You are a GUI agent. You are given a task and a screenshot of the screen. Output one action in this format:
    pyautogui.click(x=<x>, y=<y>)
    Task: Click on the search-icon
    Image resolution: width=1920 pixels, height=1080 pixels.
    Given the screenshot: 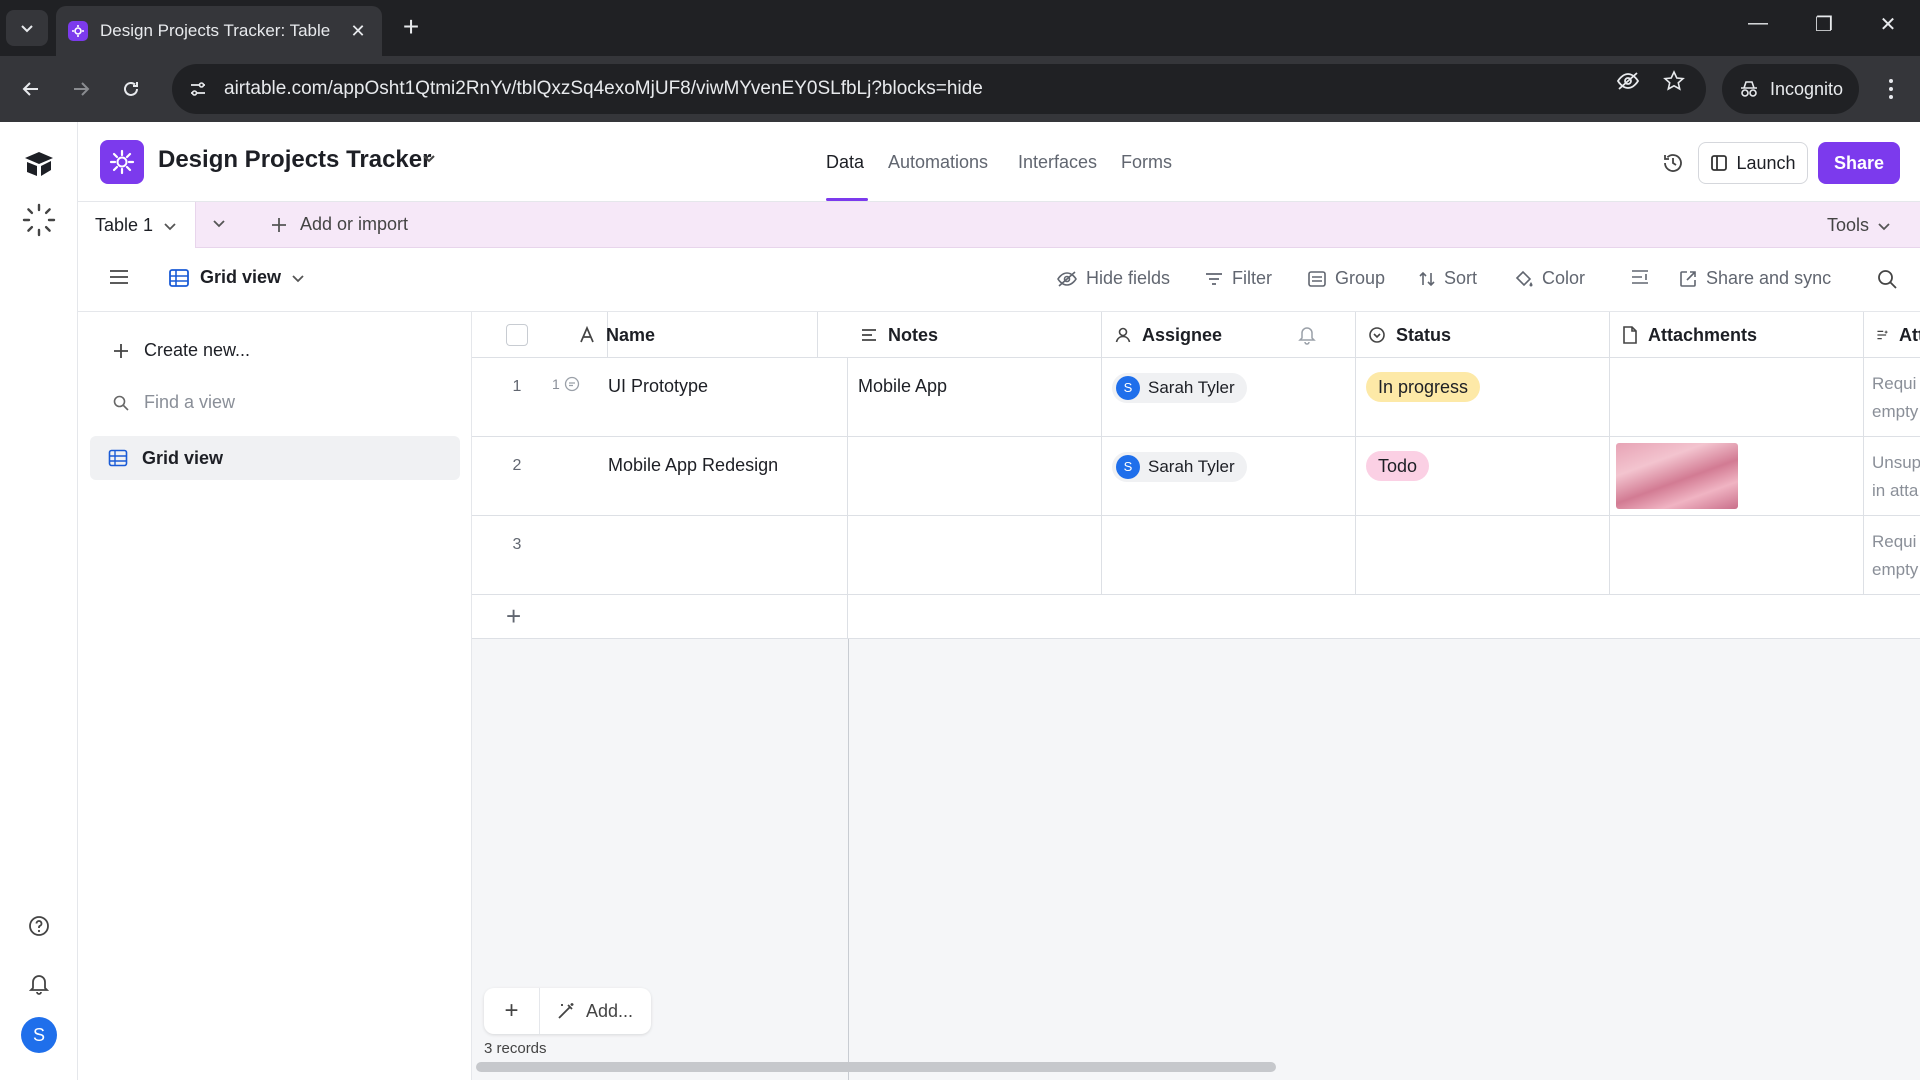 What is the action you would take?
    pyautogui.click(x=1887, y=279)
    